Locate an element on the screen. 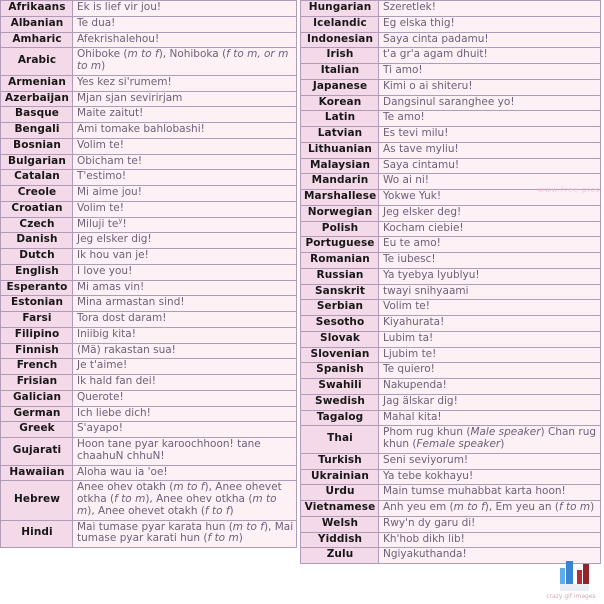  phrase-cell: Maite zaitut! is located at coordinates (184, 114).